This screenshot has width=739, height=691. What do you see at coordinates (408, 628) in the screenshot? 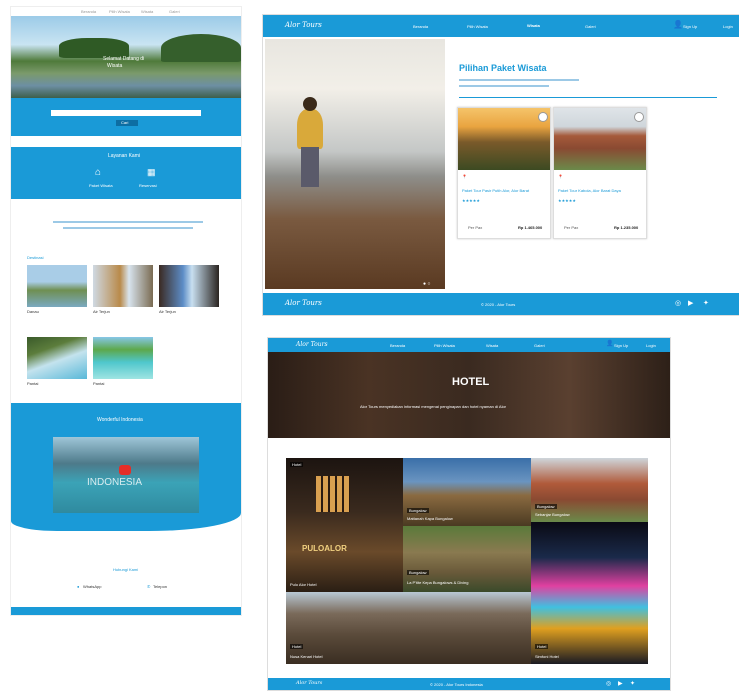
I see `hotel-tile: Hotel Nusa Kenari Hotel` at bounding box center [408, 628].